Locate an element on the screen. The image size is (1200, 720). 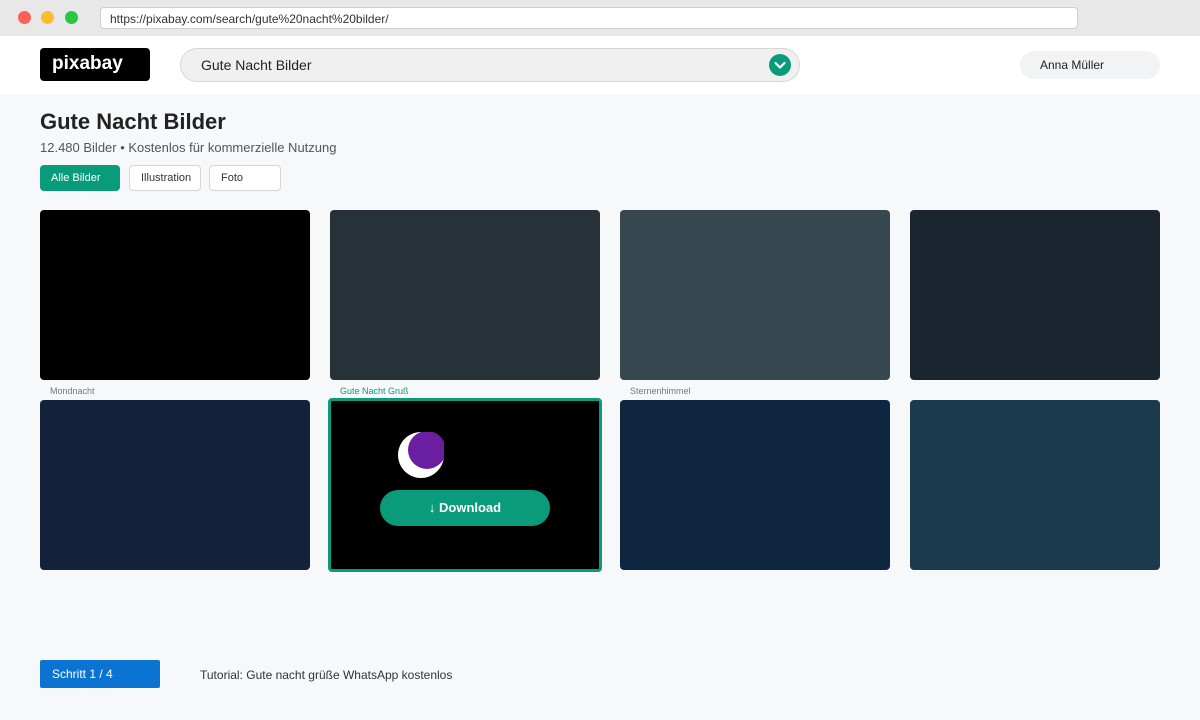
maximize-window-icon is located at coordinates (71, 17).